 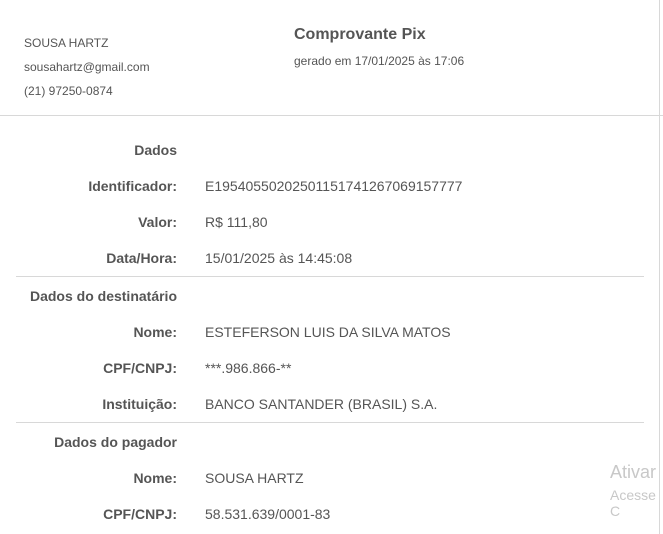 I want to click on activation-watermark: Ativar Acesse C, so click(x=636, y=490).